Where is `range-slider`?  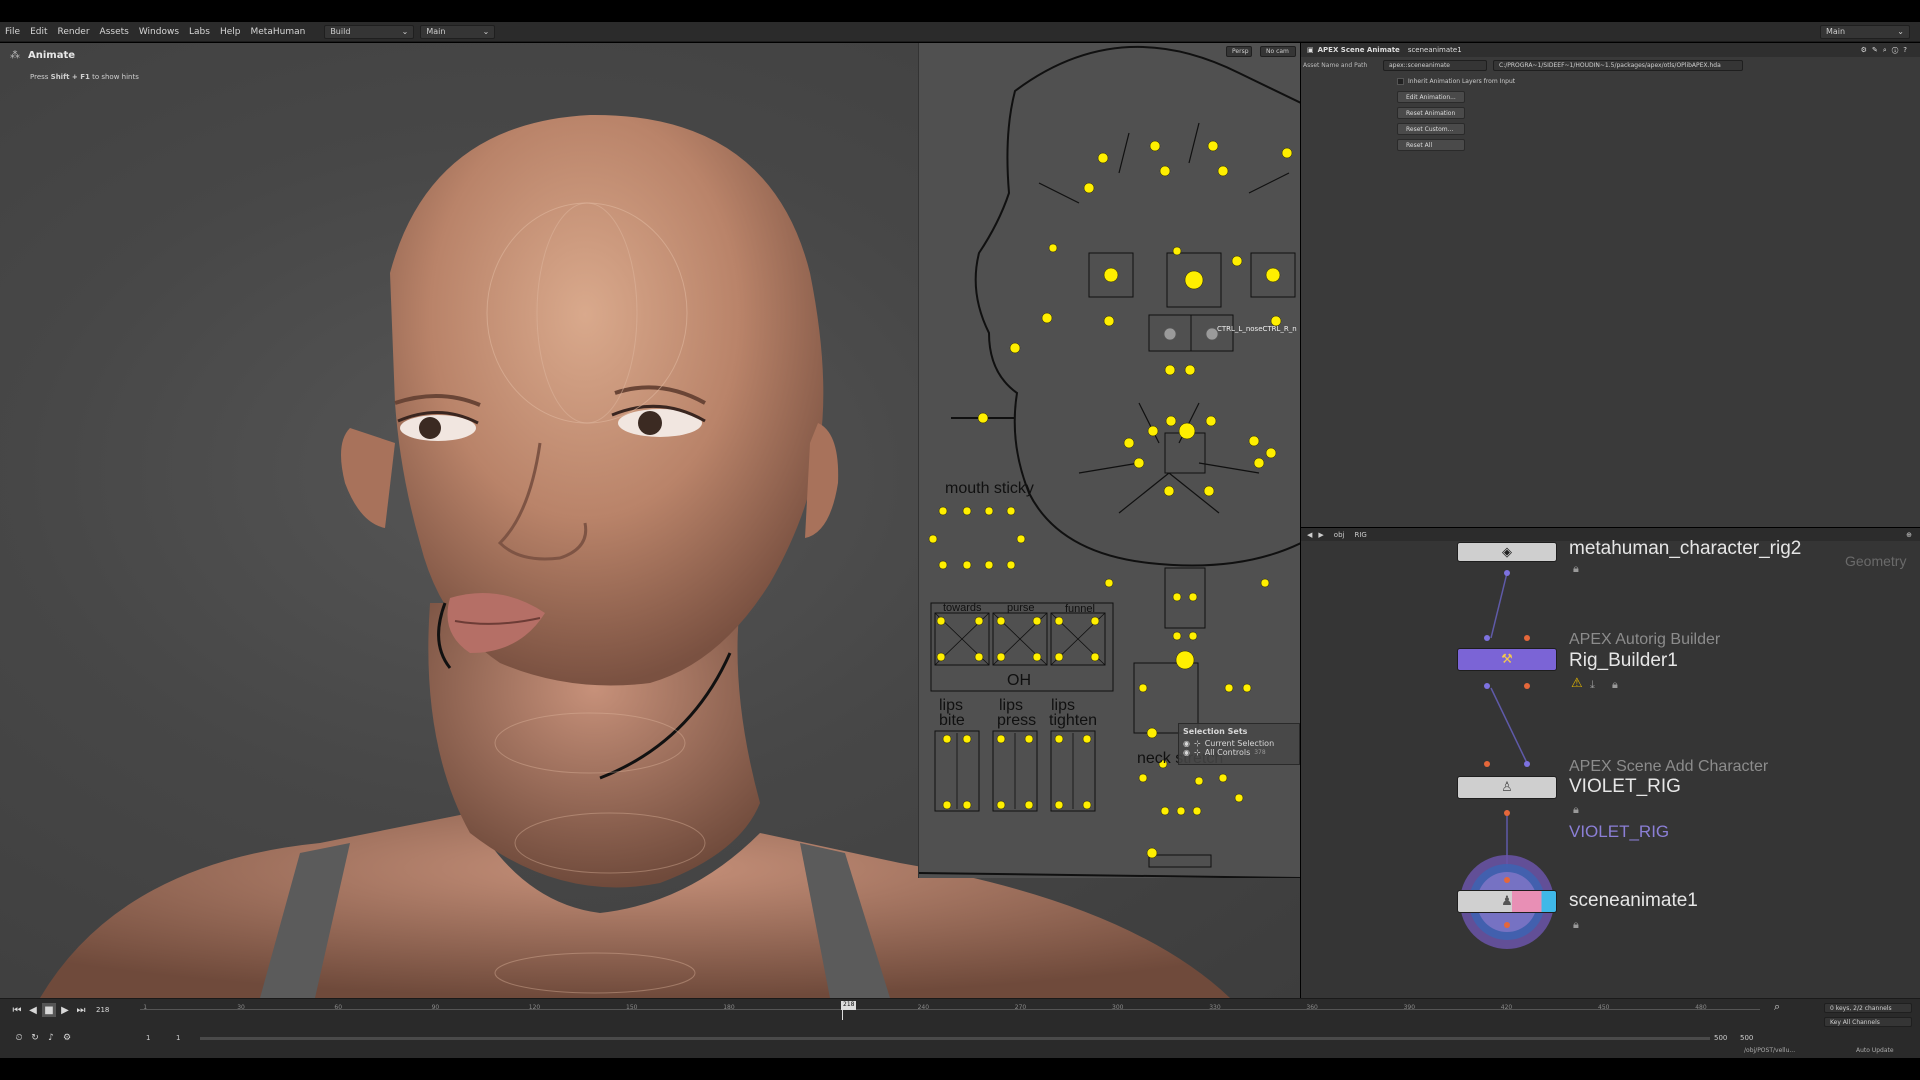
range-slider is located at coordinates (955, 1038).